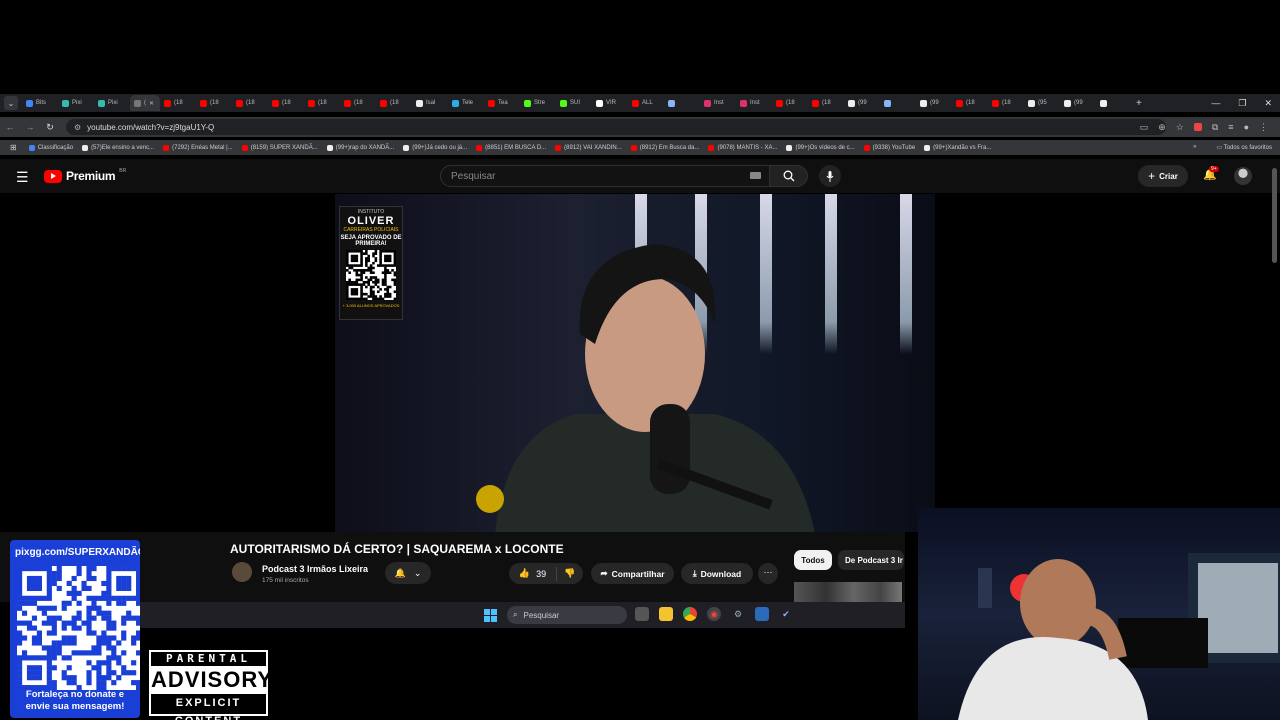 The height and width of the screenshot is (720, 1280). I want to click on browser-tab: ALL, so click(646, 103).